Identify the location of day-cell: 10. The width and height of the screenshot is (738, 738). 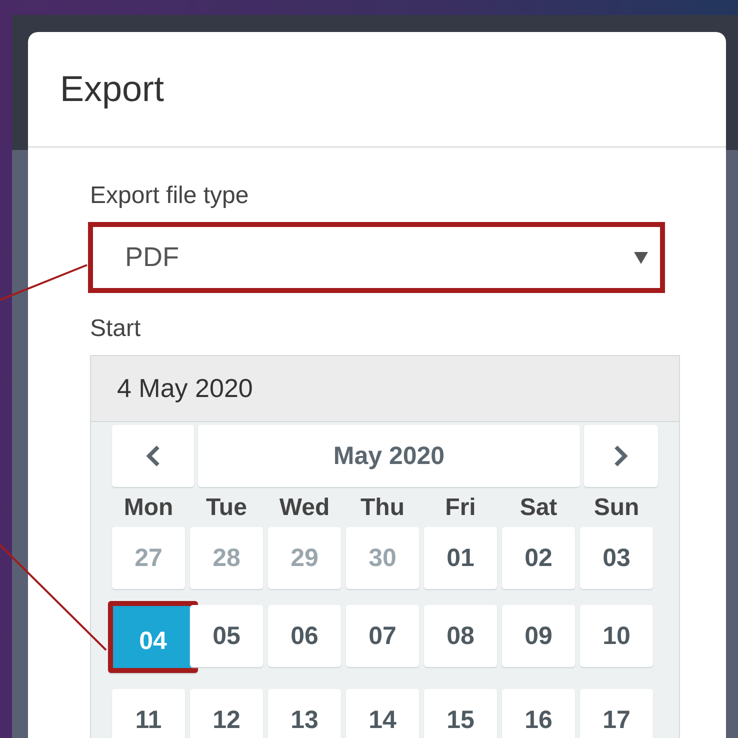
(616, 636).